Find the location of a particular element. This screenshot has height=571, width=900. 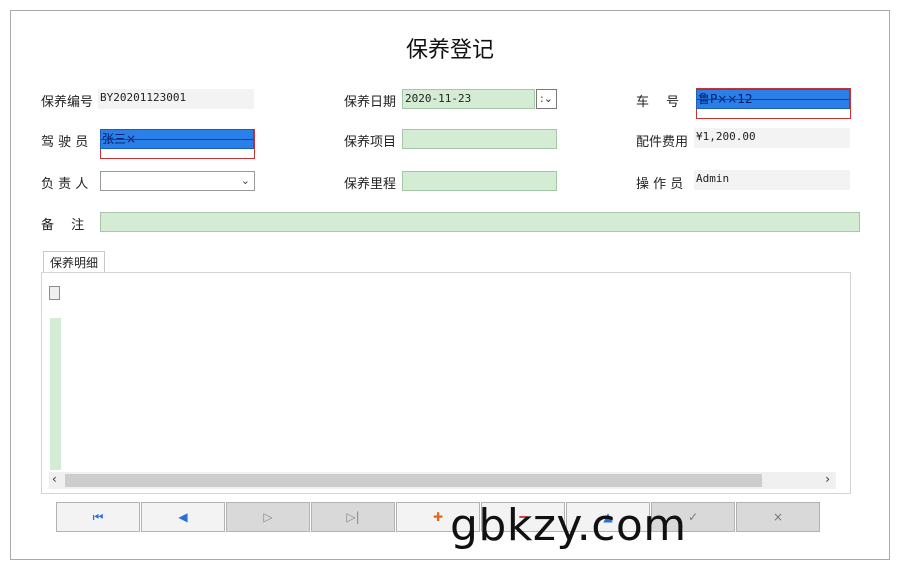

last-record-icon: ▷| is located at coordinates (353, 517).